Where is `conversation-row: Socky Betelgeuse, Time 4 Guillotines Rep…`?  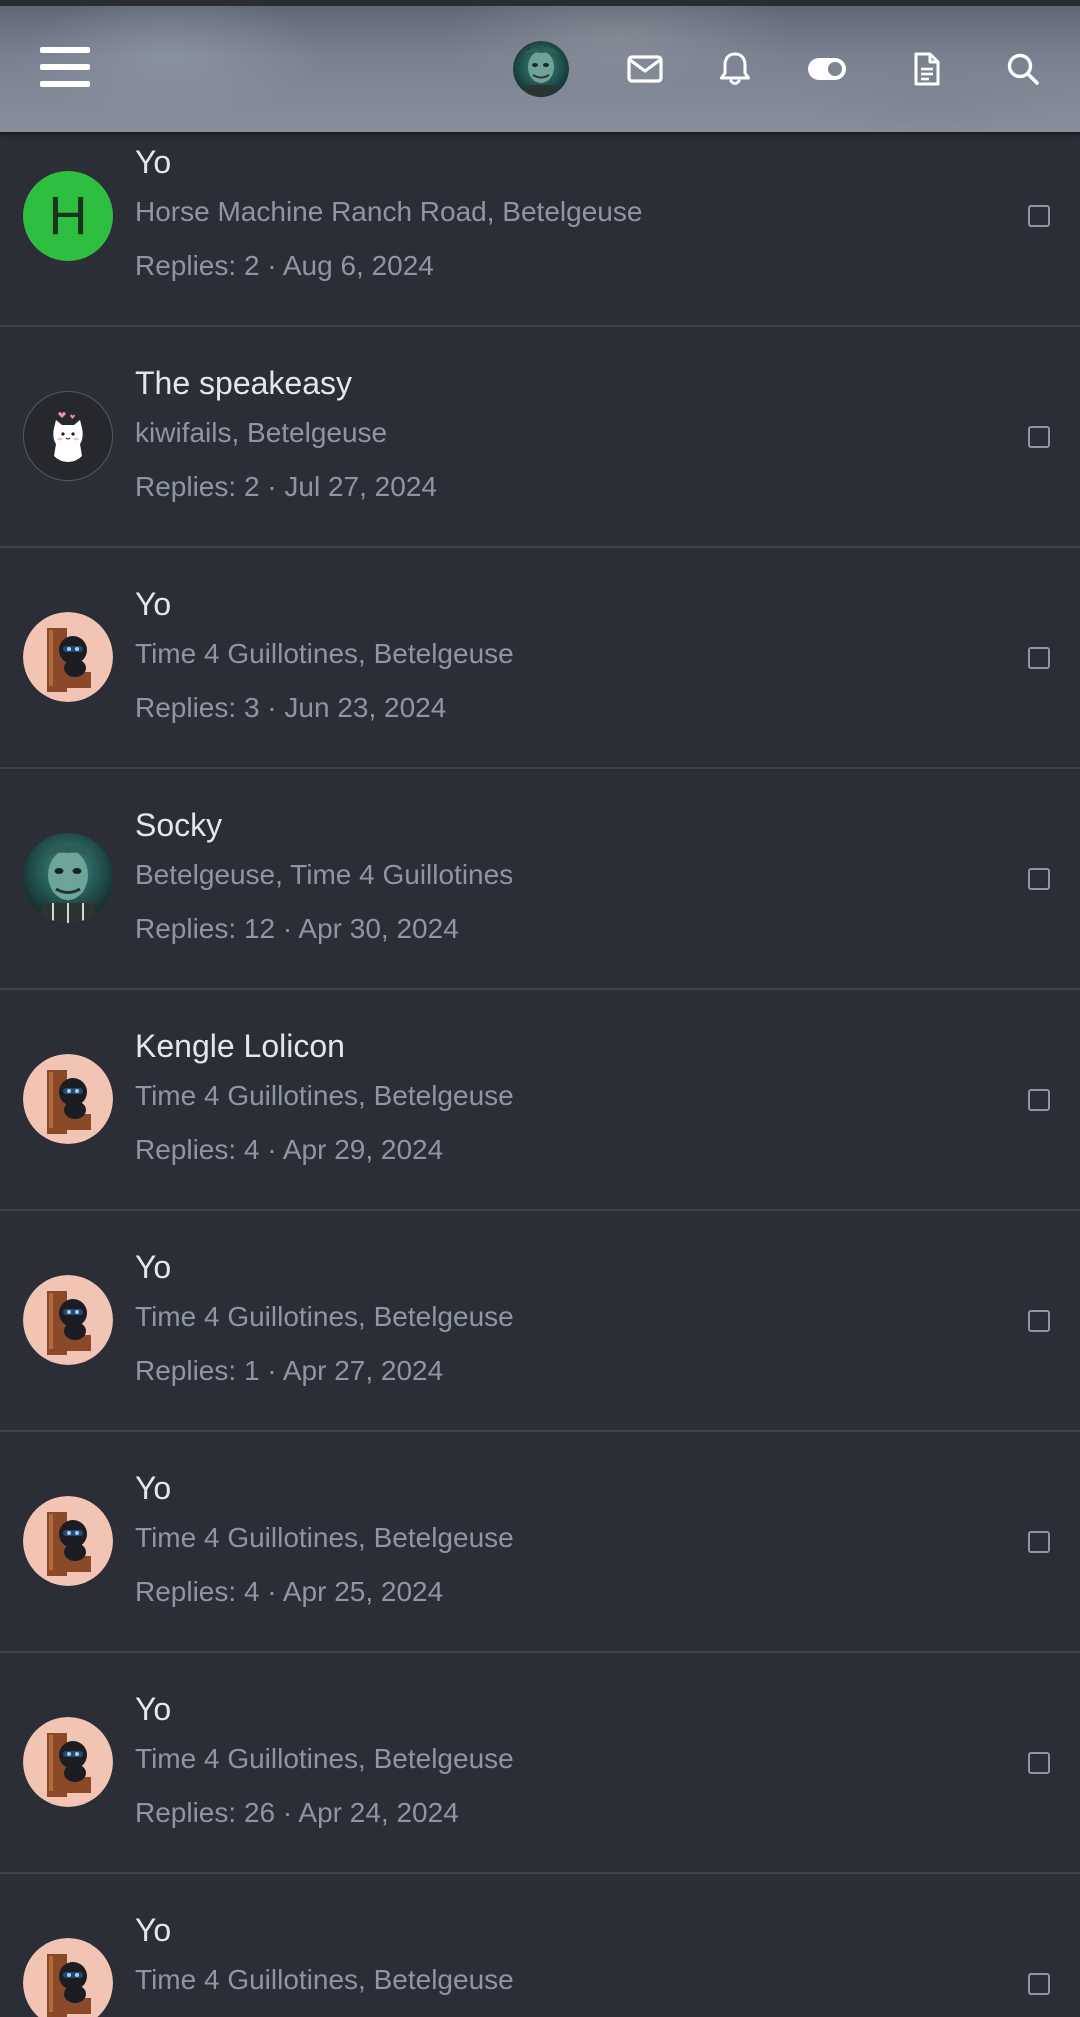 conversation-row: Socky Betelgeuse, Time 4 Guillotines Rep… is located at coordinates (540, 879).